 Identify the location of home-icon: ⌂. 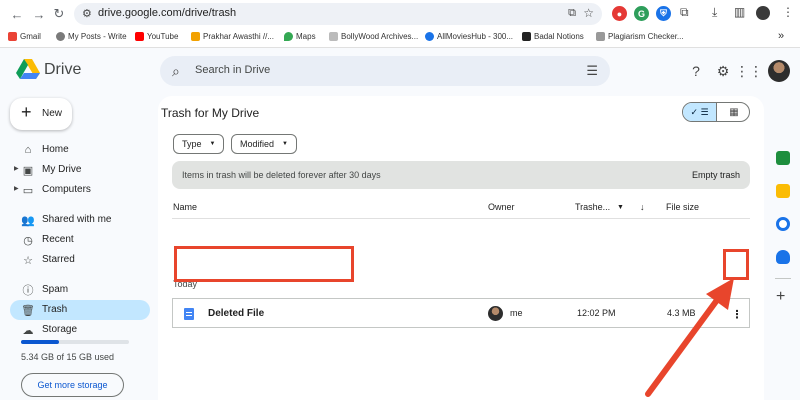
(28, 150).